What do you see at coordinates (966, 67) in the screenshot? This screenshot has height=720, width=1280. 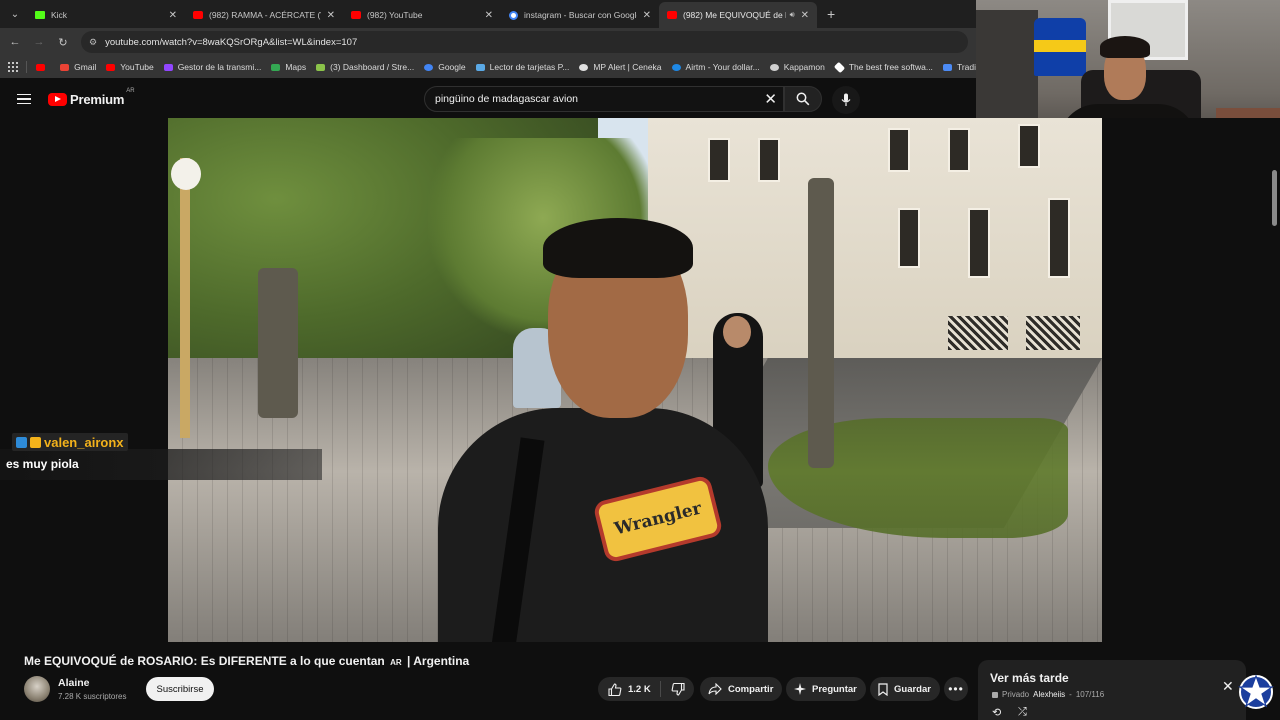 I see `bookmark-label: Tradi` at bounding box center [966, 67].